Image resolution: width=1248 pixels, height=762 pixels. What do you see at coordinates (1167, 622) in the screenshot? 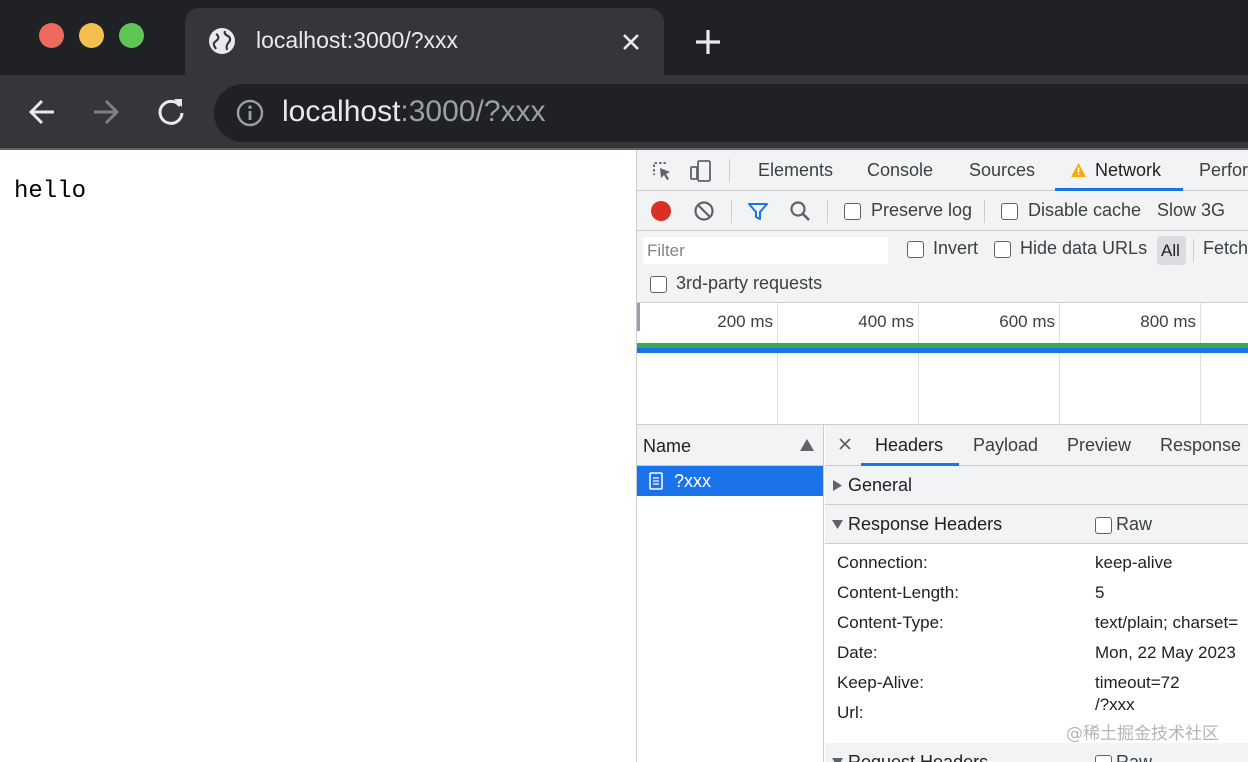
I see `header-value: text/plain; charset=` at bounding box center [1167, 622].